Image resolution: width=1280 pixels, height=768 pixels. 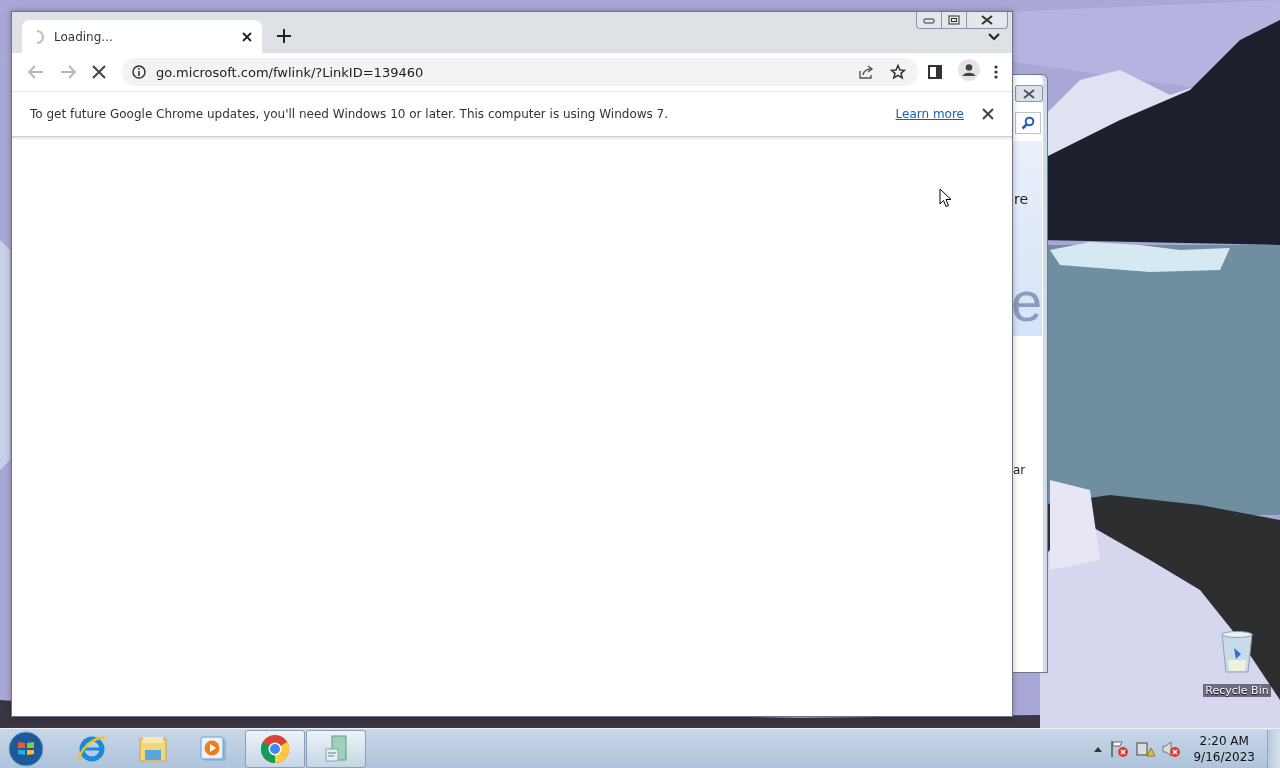 I want to click on chrome-icon, so click(x=275, y=748).